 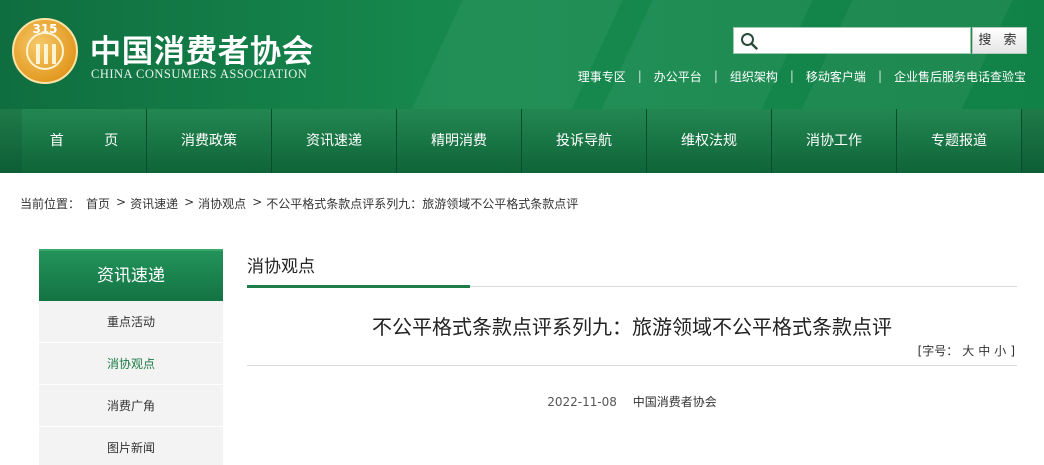 I want to click on section-divider-accent, so click(x=358, y=286).